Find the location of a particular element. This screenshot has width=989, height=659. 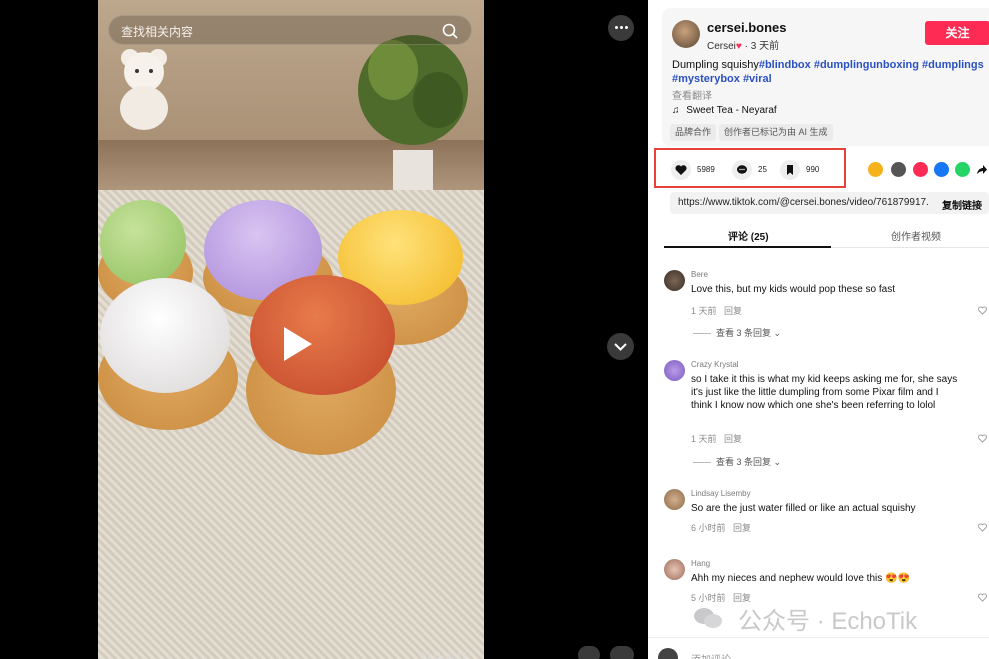

author-subline: Cersei♥ · 3 天前 is located at coordinates (743, 44).